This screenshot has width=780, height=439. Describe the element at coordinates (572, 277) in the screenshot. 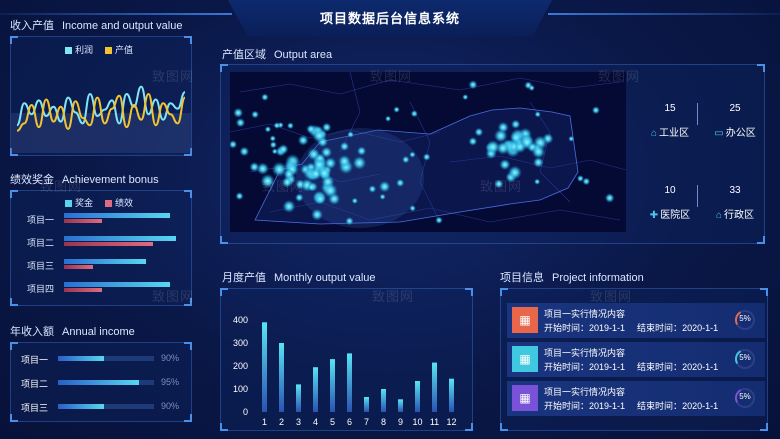

I see `project-info-title: 项目信息 Project information` at that location.